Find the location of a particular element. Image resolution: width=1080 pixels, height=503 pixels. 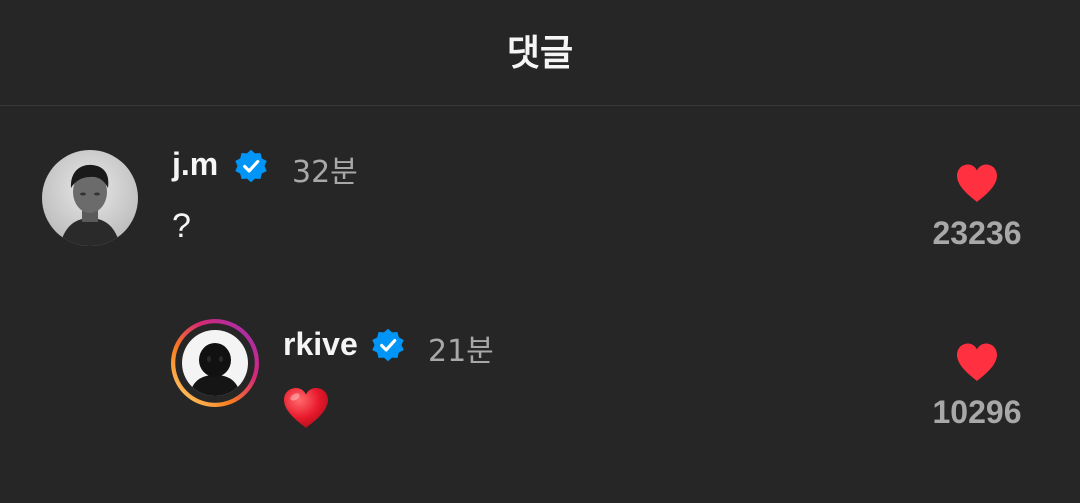

page-title: 댓글 is located at coordinates (540, 53).